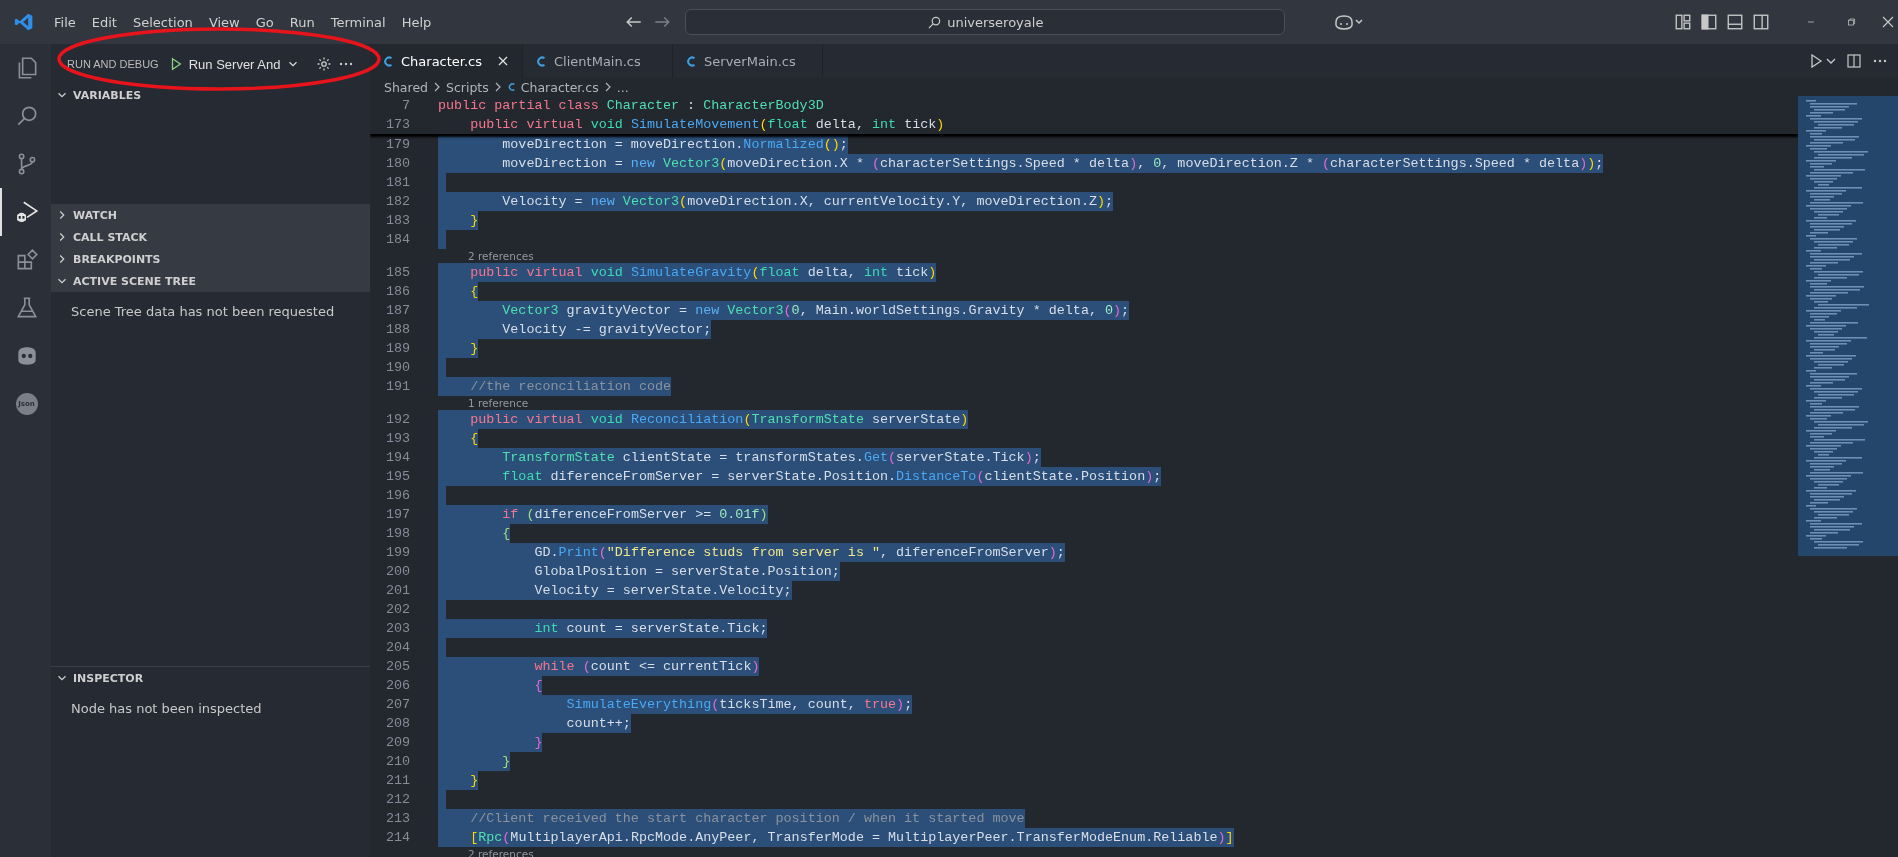  I want to click on panel-message: Node has not been inspected, so click(166, 708).